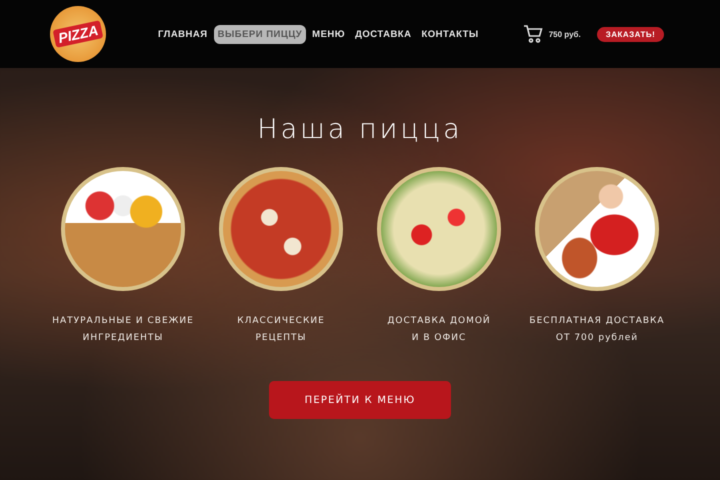 The width and height of the screenshot is (720, 480). Describe the element at coordinates (281, 330) in the screenshot. I see `feature-caption: КЛАССИЧЕСКИЕ РЕЦЕПТЫ` at that location.